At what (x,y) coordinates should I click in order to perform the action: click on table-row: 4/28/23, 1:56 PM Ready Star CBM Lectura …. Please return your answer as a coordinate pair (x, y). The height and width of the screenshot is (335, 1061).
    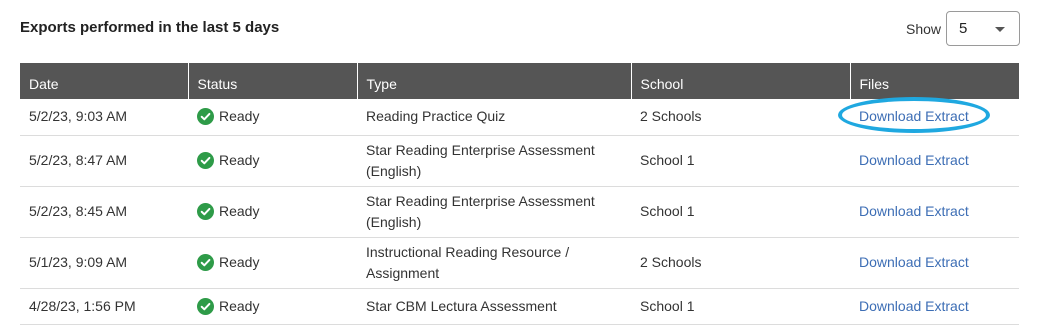
    Looking at the image, I should click on (519, 306).